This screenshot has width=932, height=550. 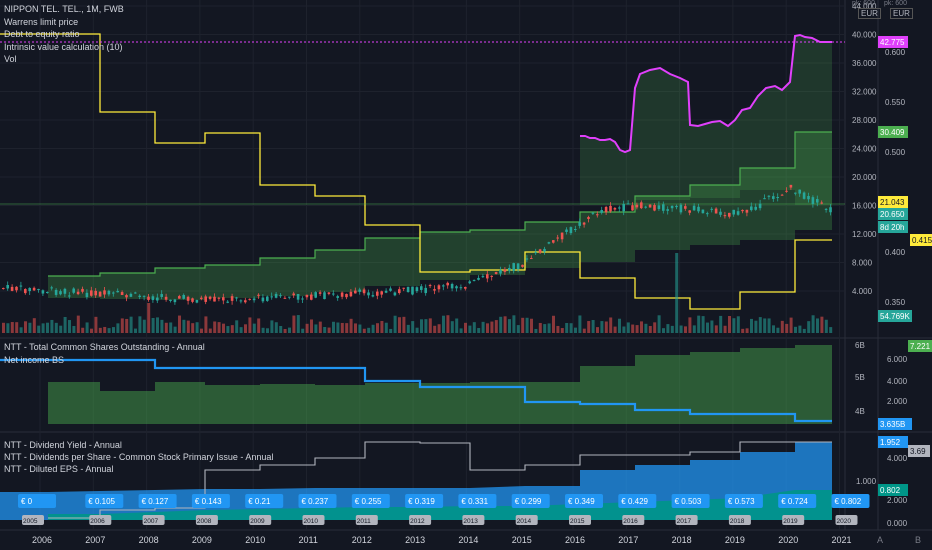 What do you see at coordinates (918, 540) in the screenshot?
I see `log-scale-button: B` at bounding box center [918, 540].